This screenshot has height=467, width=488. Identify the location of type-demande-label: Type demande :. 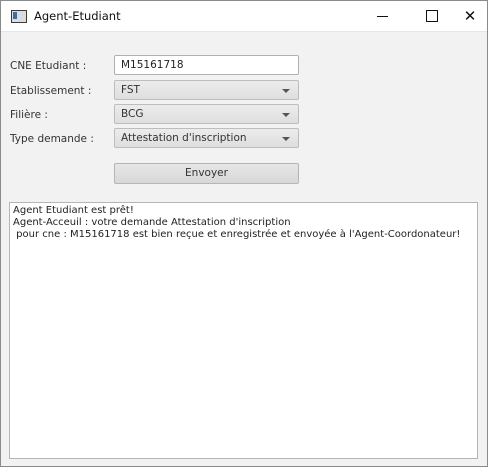
(52, 139).